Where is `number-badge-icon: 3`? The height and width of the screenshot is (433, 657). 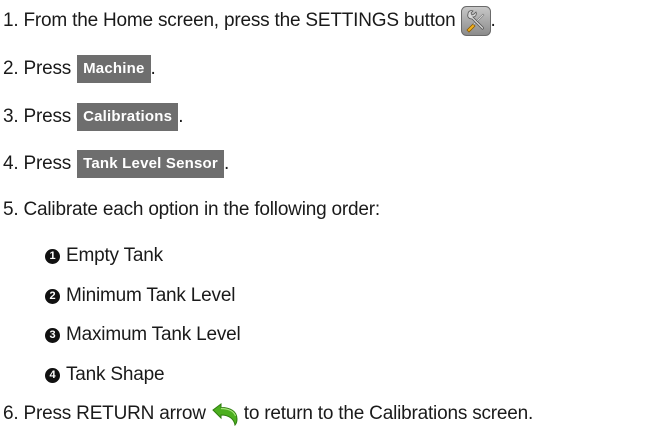
number-badge-icon: 3 is located at coordinates (52, 335).